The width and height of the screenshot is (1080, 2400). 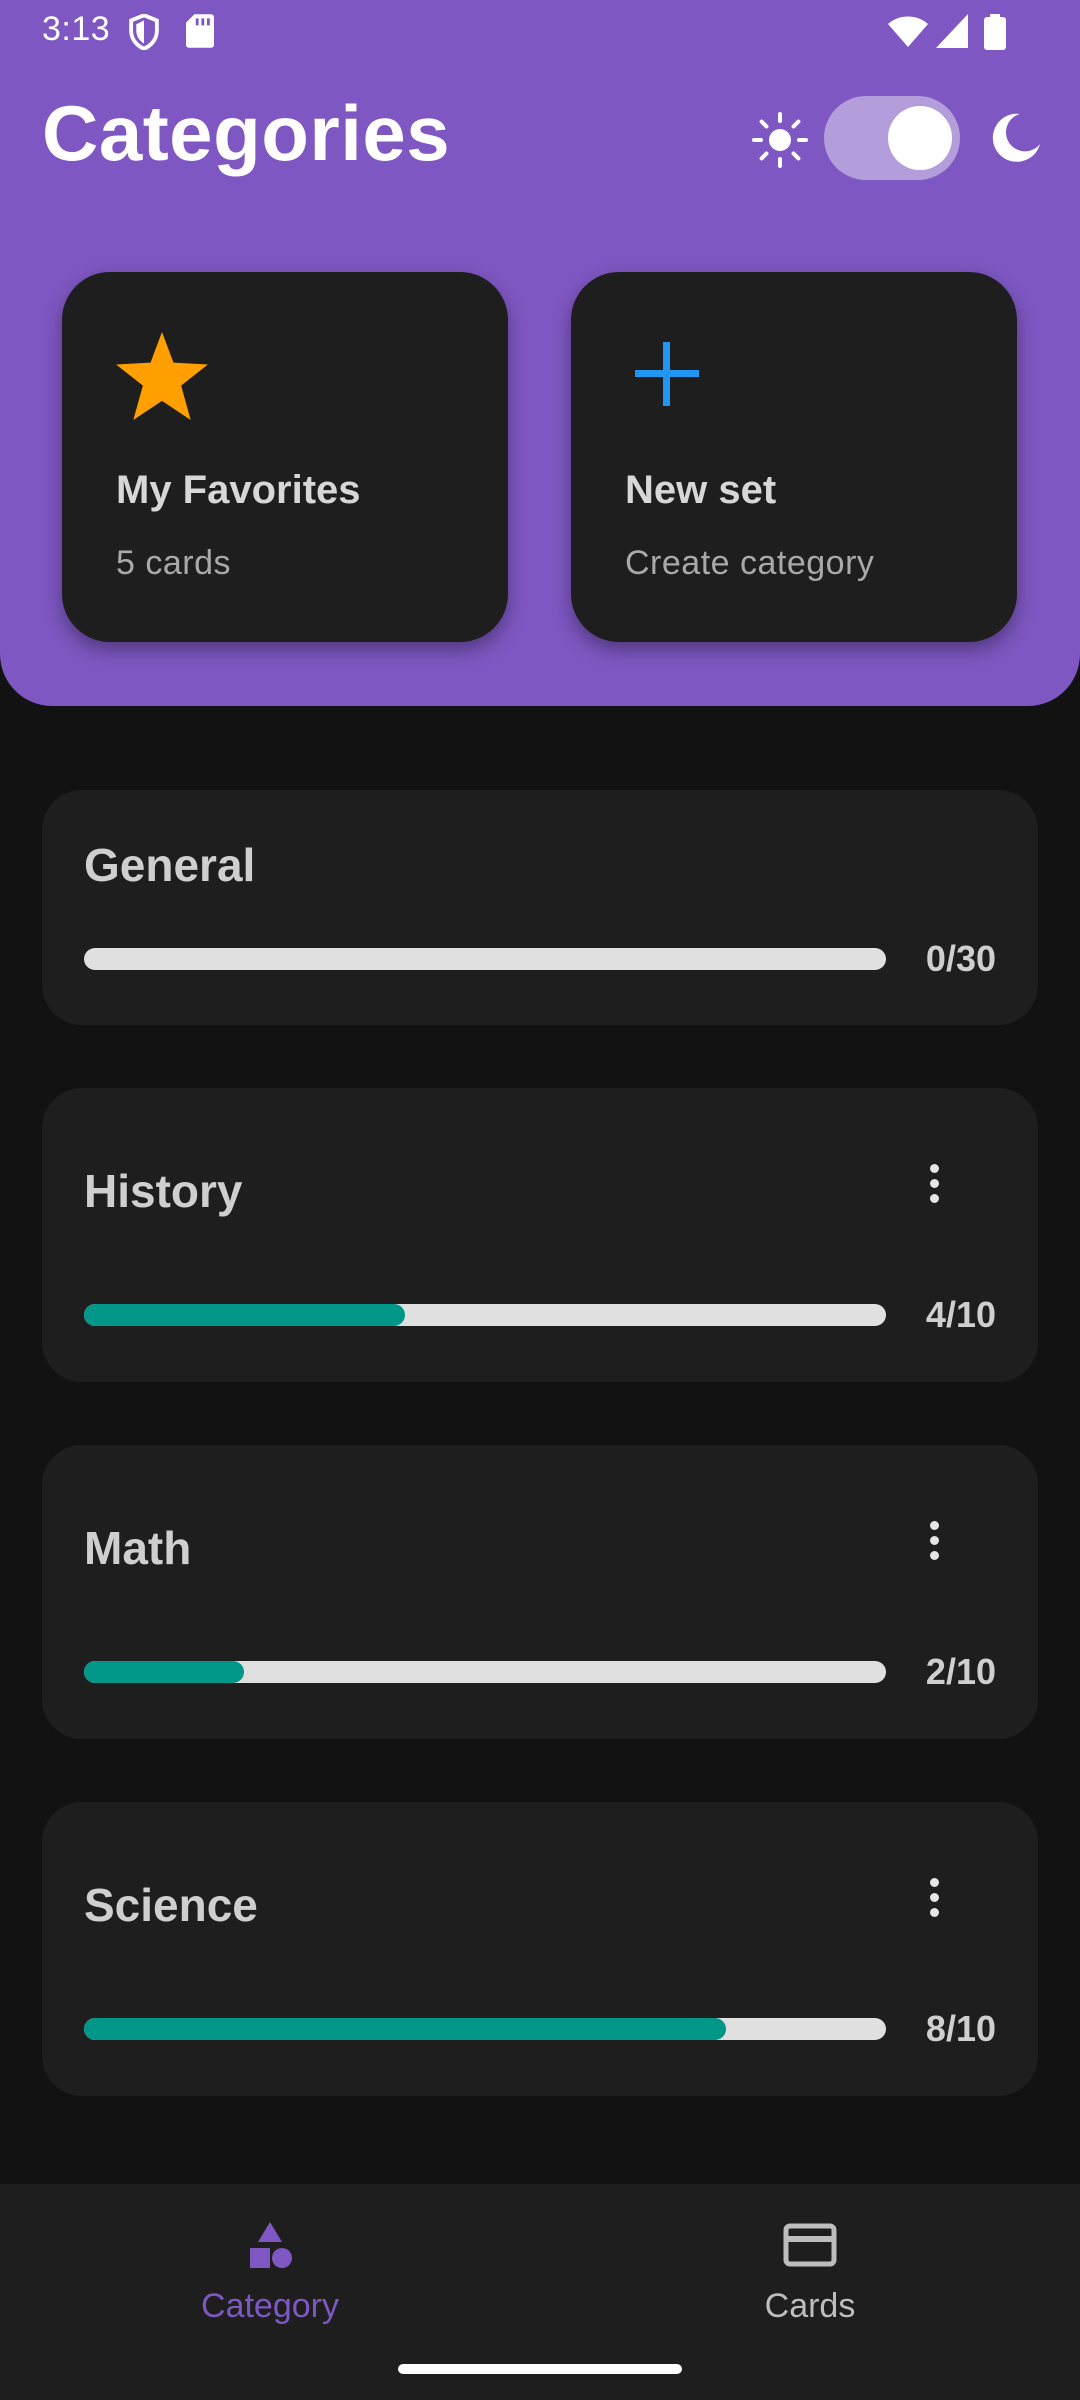 What do you see at coordinates (960, 958) in the screenshot?
I see `category-count: 0/30` at bounding box center [960, 958].